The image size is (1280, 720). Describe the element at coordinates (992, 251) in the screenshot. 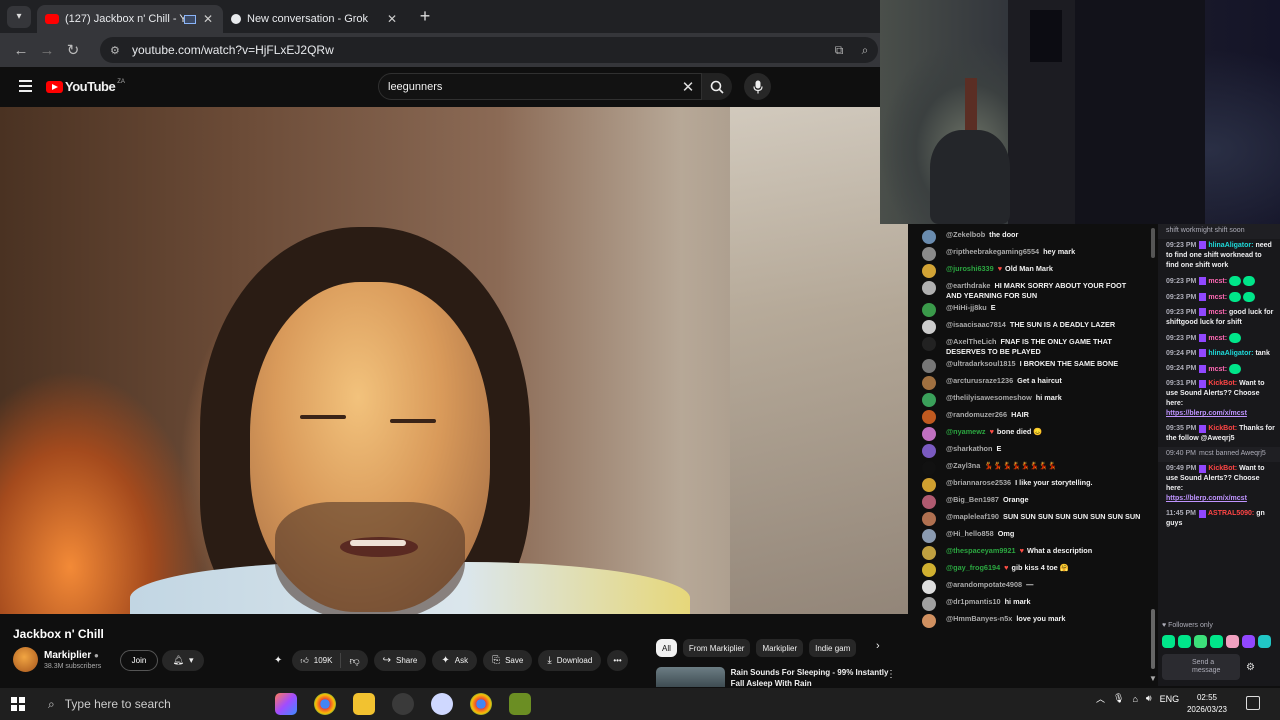

I see `chat-username: @riptheebrakegaming6554` at that location.